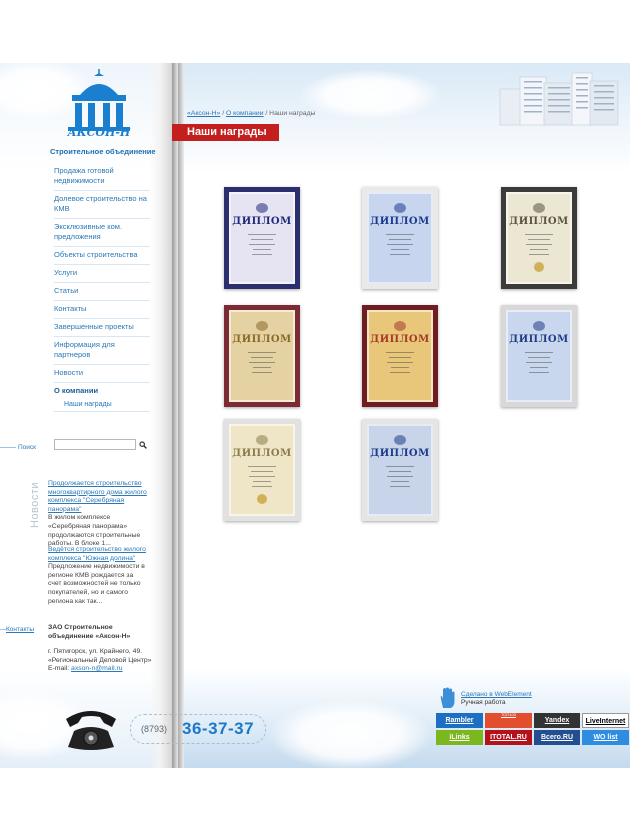  I want to click on menu-subitem-awards: Наши награды, so click(102, 406).